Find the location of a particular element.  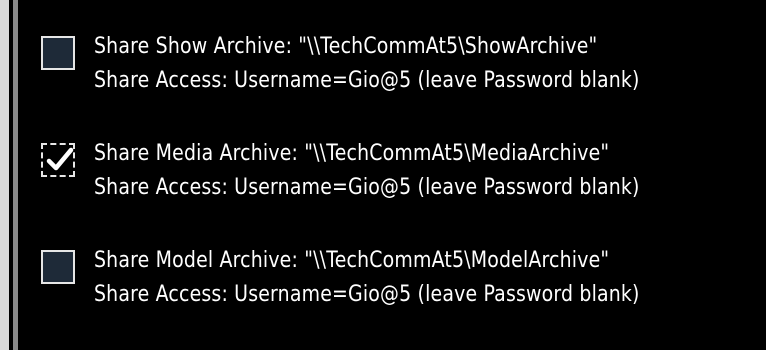

share-model-archive-checkbox is located at coordinates (58, 267).